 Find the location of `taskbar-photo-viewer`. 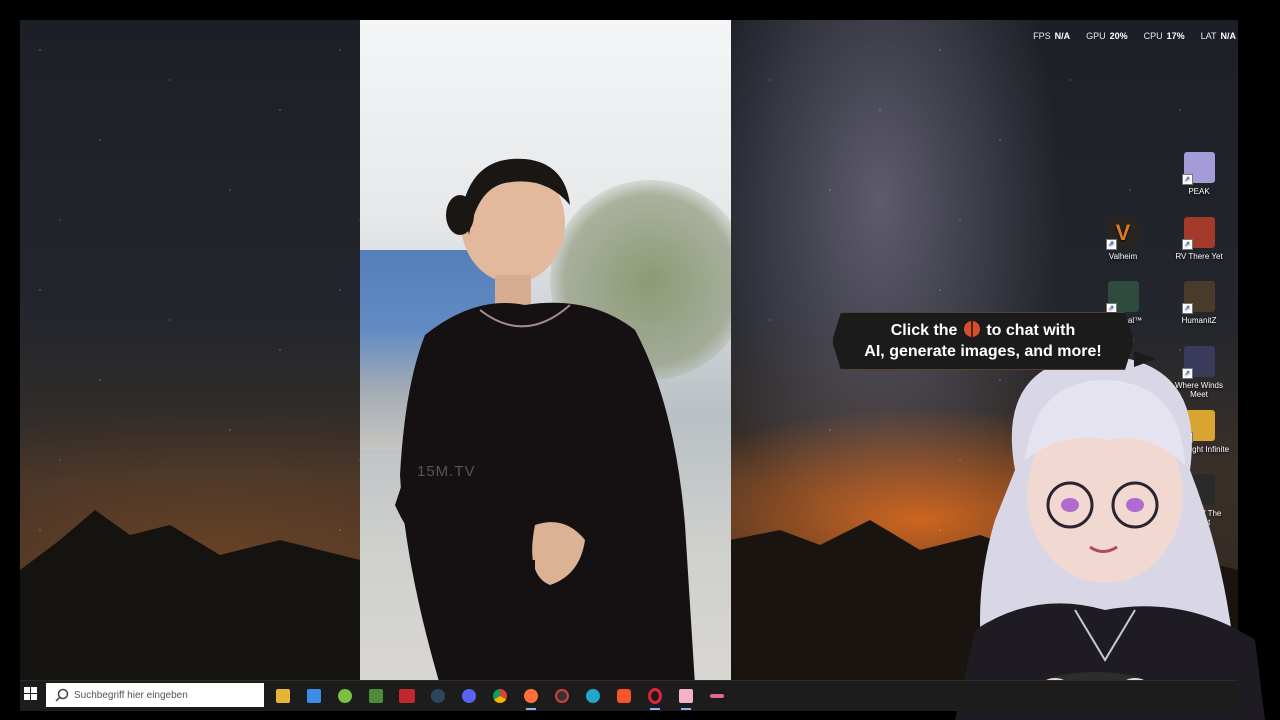

taskbar-photo-viewer is located at coordinates (686, 697).